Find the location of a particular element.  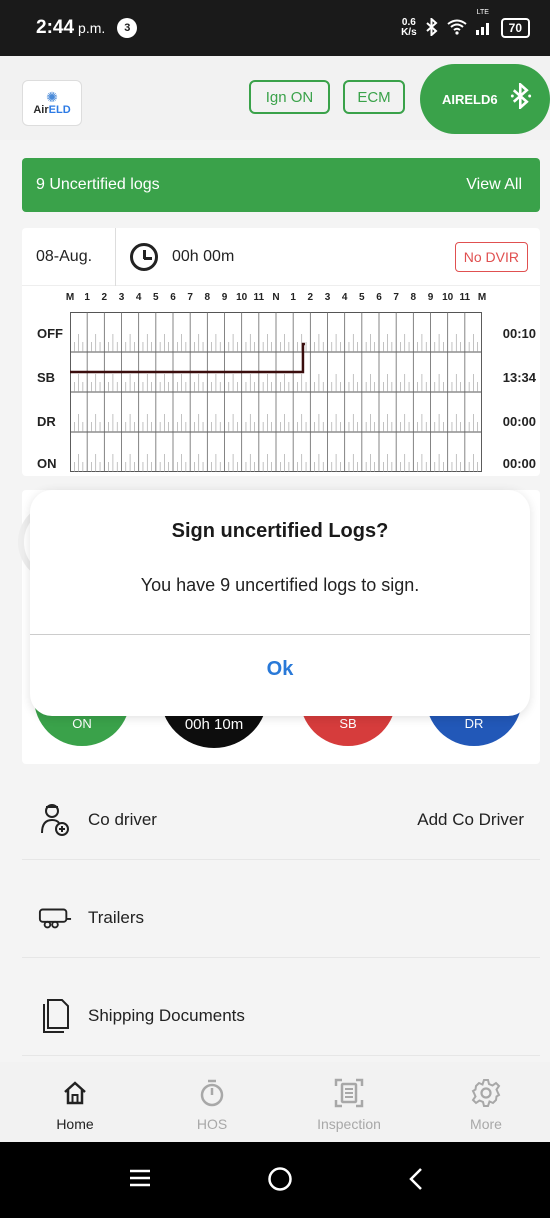

app-header: ✺ AirELD Ign ON ECM AIRELD6 is located at coordinates (275, 98).